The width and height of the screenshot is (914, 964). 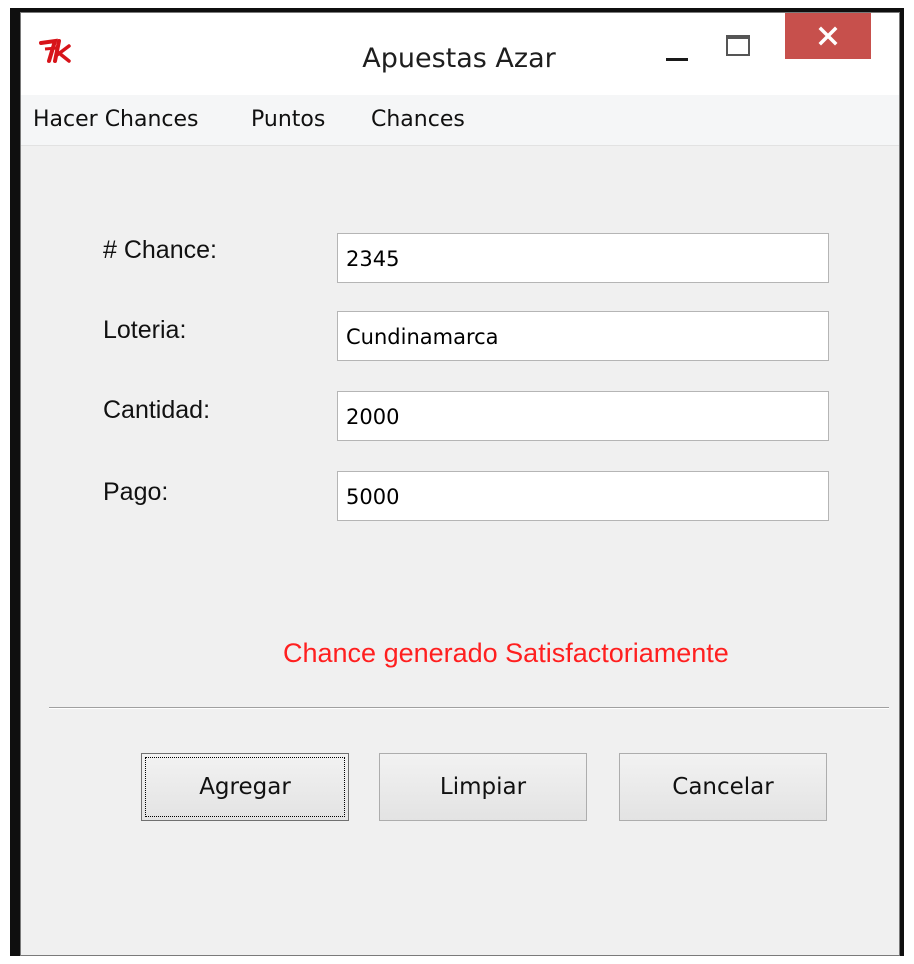 I want to click on pago-label: Pago:, so click(x=136, y=492).